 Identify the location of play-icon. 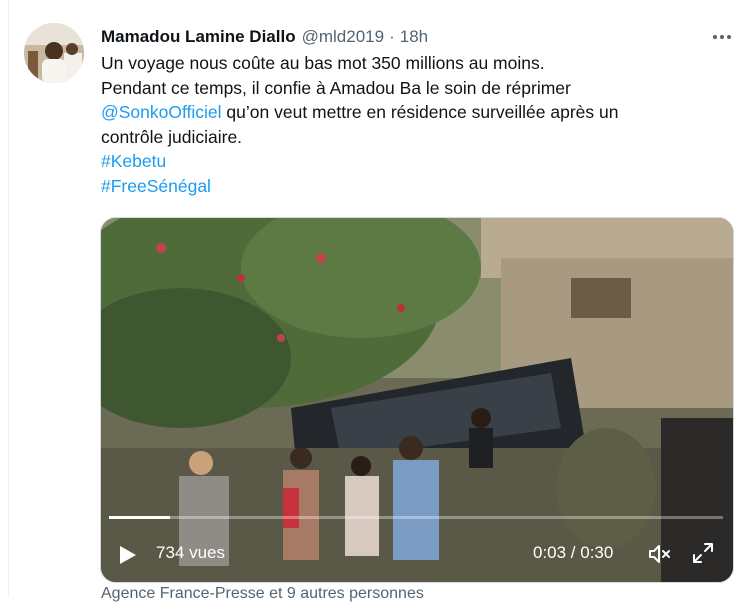
(128, 555).